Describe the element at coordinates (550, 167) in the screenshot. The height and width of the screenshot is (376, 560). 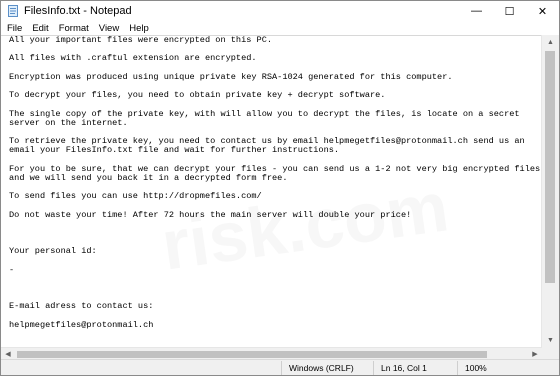
I see `vertical-scroll-thumb` at that location.